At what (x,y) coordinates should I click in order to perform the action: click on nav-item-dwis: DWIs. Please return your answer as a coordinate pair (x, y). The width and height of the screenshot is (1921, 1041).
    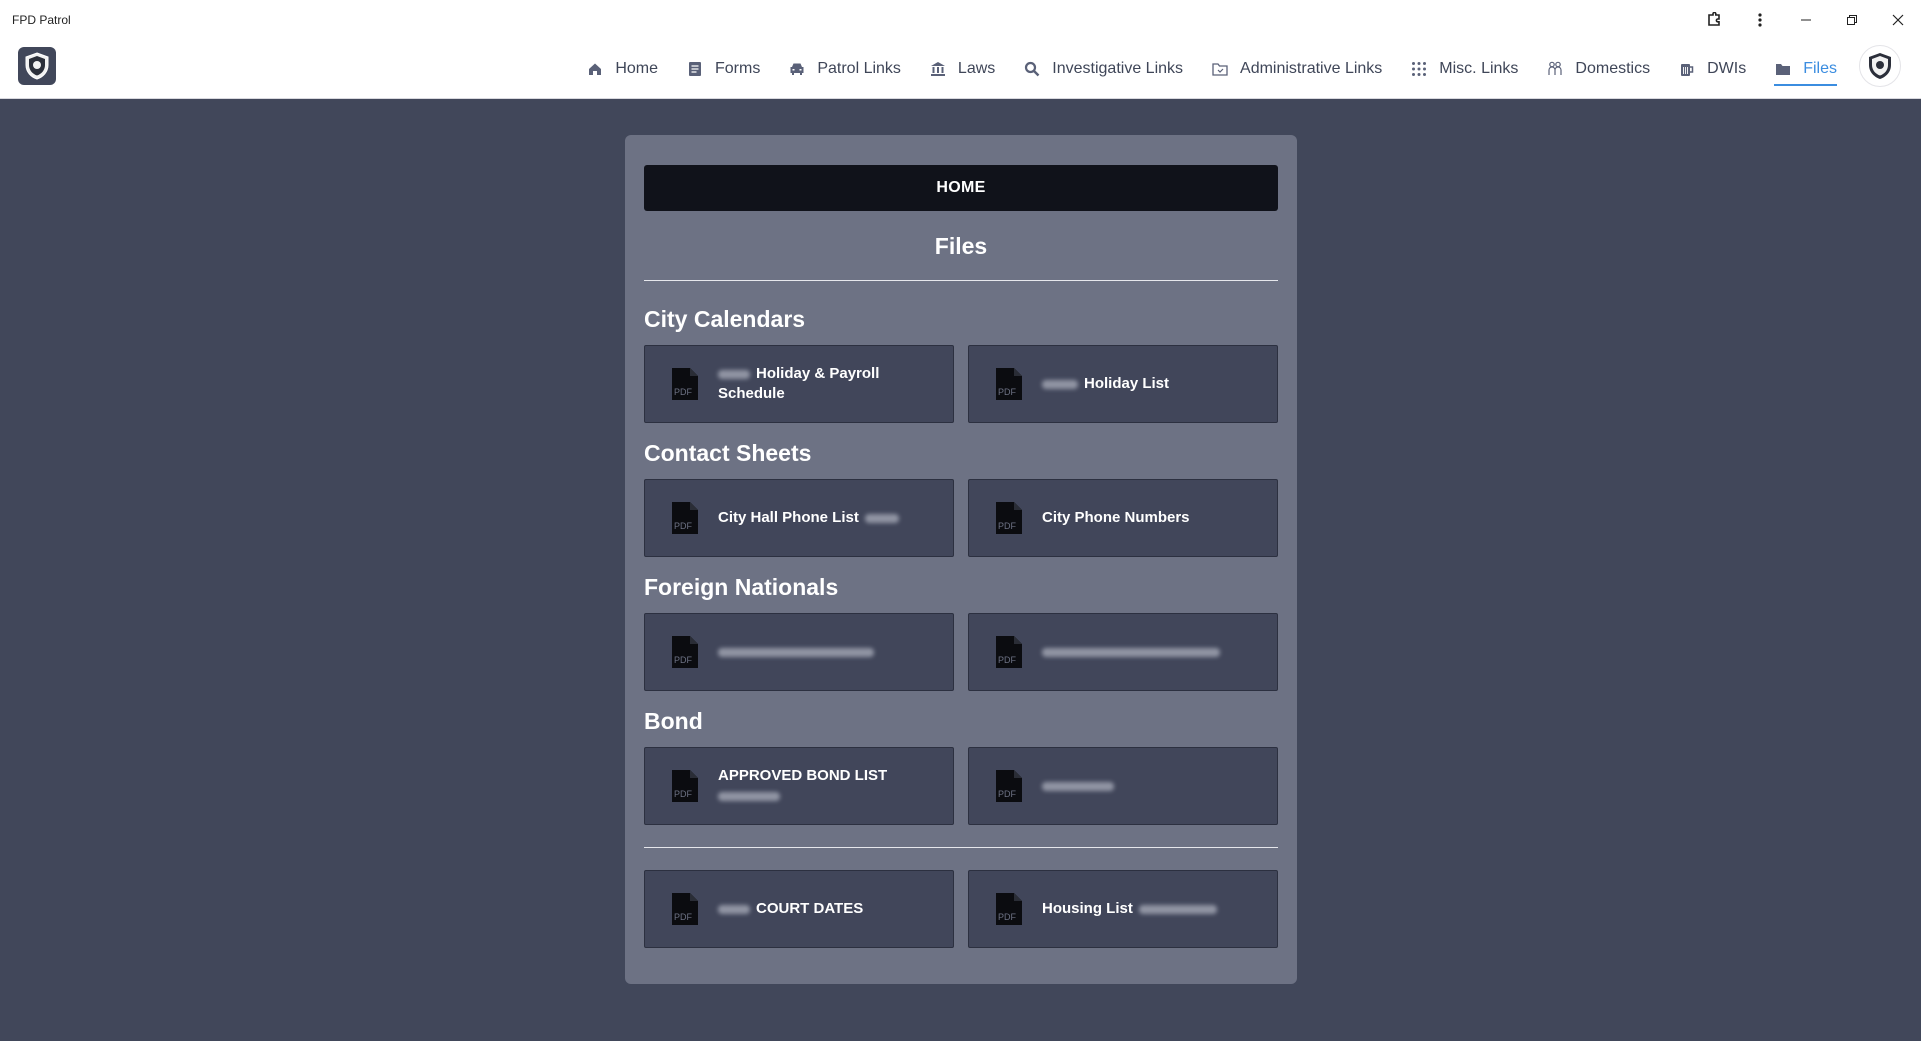
    Looking at the image, I should click on (1712, 69).